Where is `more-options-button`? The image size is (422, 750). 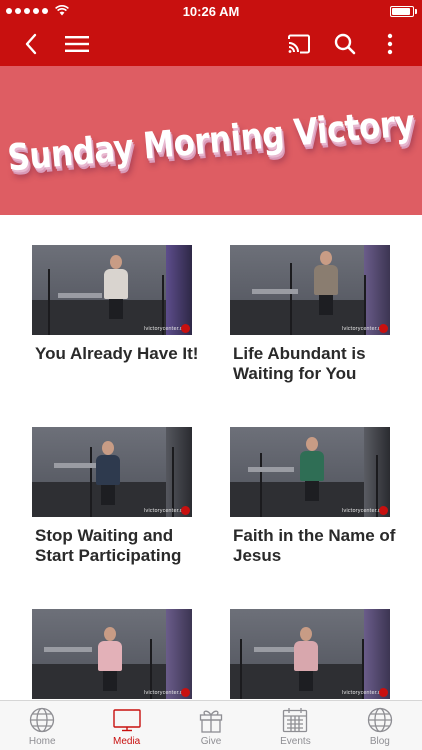 more-options-button is located at coordinates (390, 44).